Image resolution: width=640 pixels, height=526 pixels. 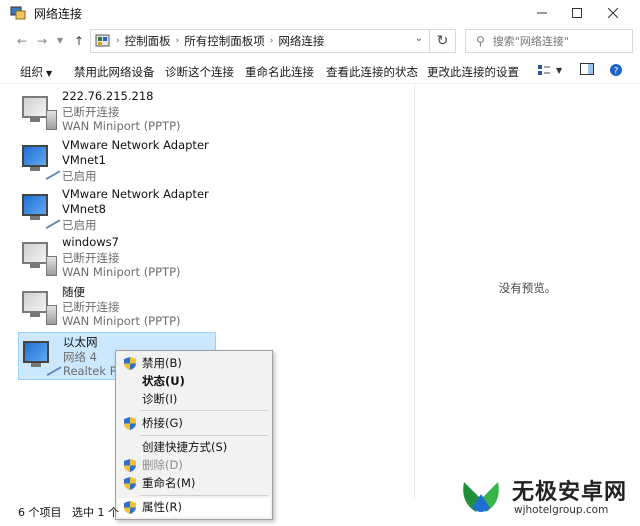 I want to click on network-folder-icon, so click(x=18, y=13).